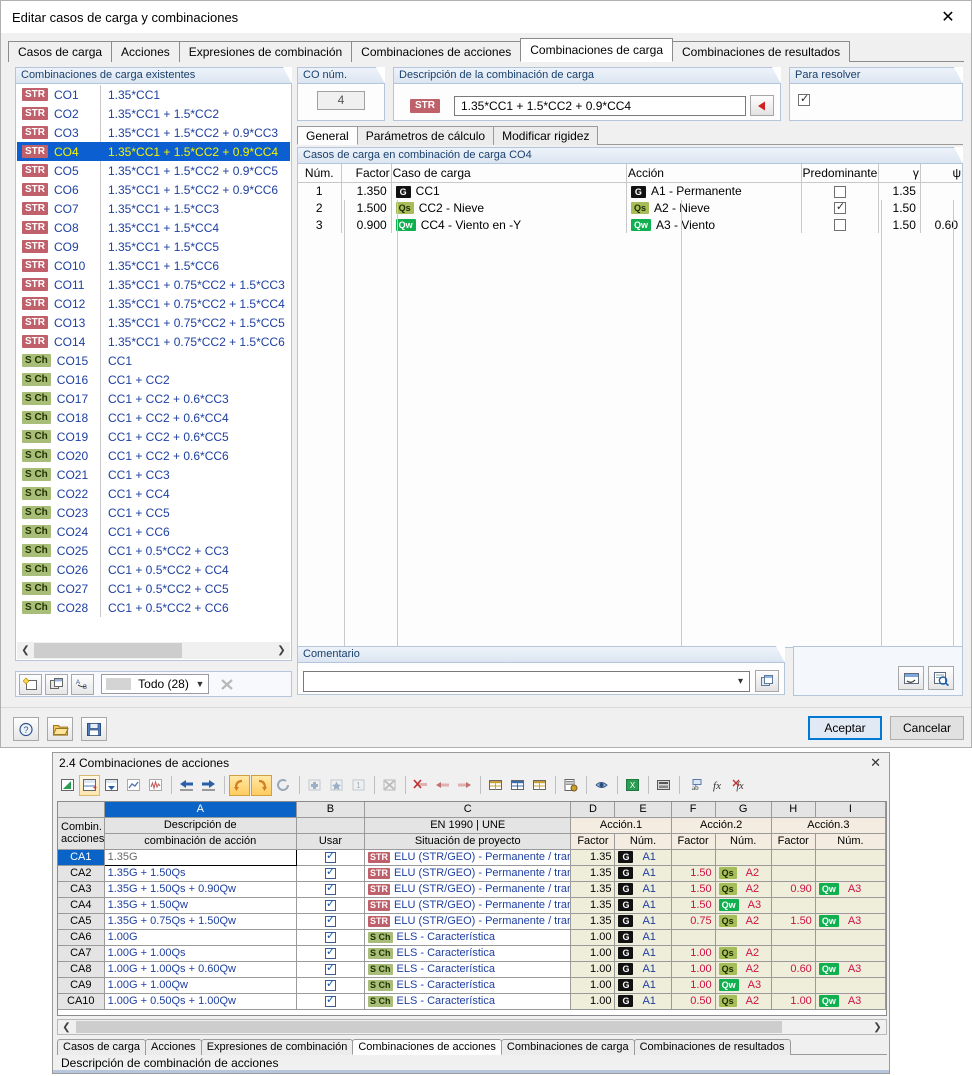 Image resolution: width=972 pixels, height=1076 pixels. I want to click on delete-icon, so click(226, 684).